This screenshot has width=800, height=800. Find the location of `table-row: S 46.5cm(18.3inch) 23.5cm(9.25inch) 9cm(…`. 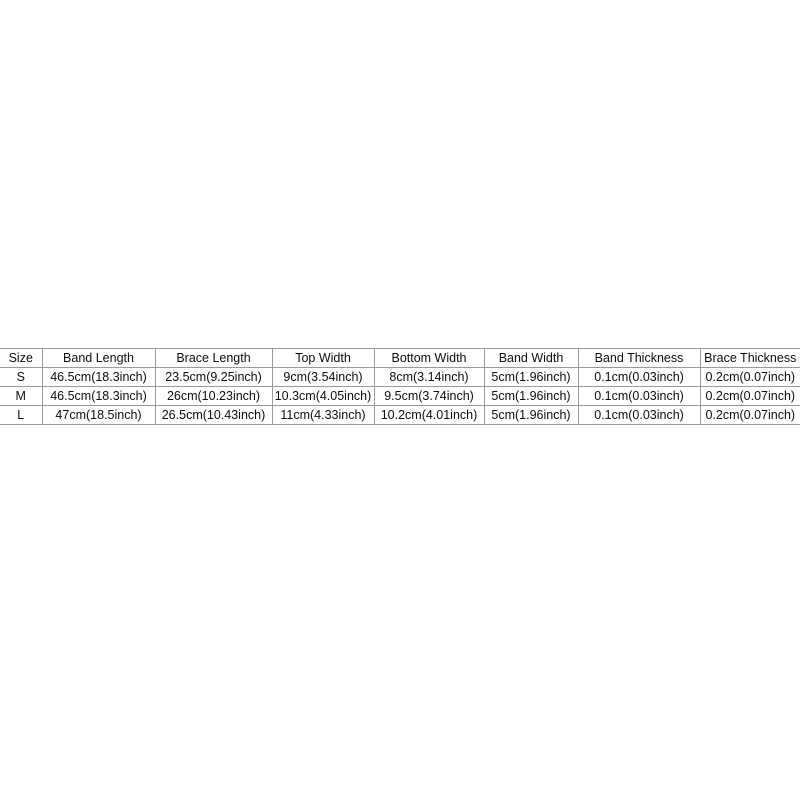

table-row: S 46.5cm(18.3inch) 23.5cm(9.25inch) 9cm(… is located at coordinates (400, 377).